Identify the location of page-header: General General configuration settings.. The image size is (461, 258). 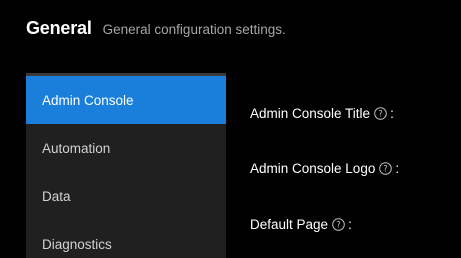
(156, 28).